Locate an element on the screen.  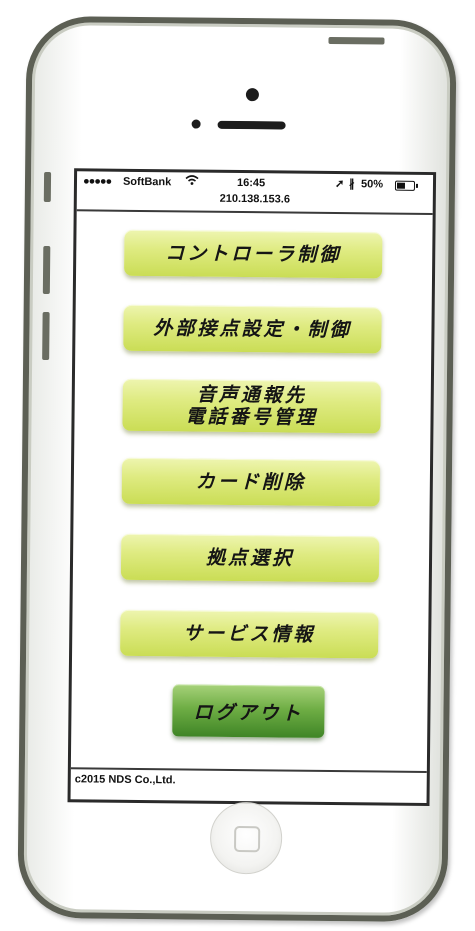
card-delete-label: カード削除 is located at coordinates (250, 482).